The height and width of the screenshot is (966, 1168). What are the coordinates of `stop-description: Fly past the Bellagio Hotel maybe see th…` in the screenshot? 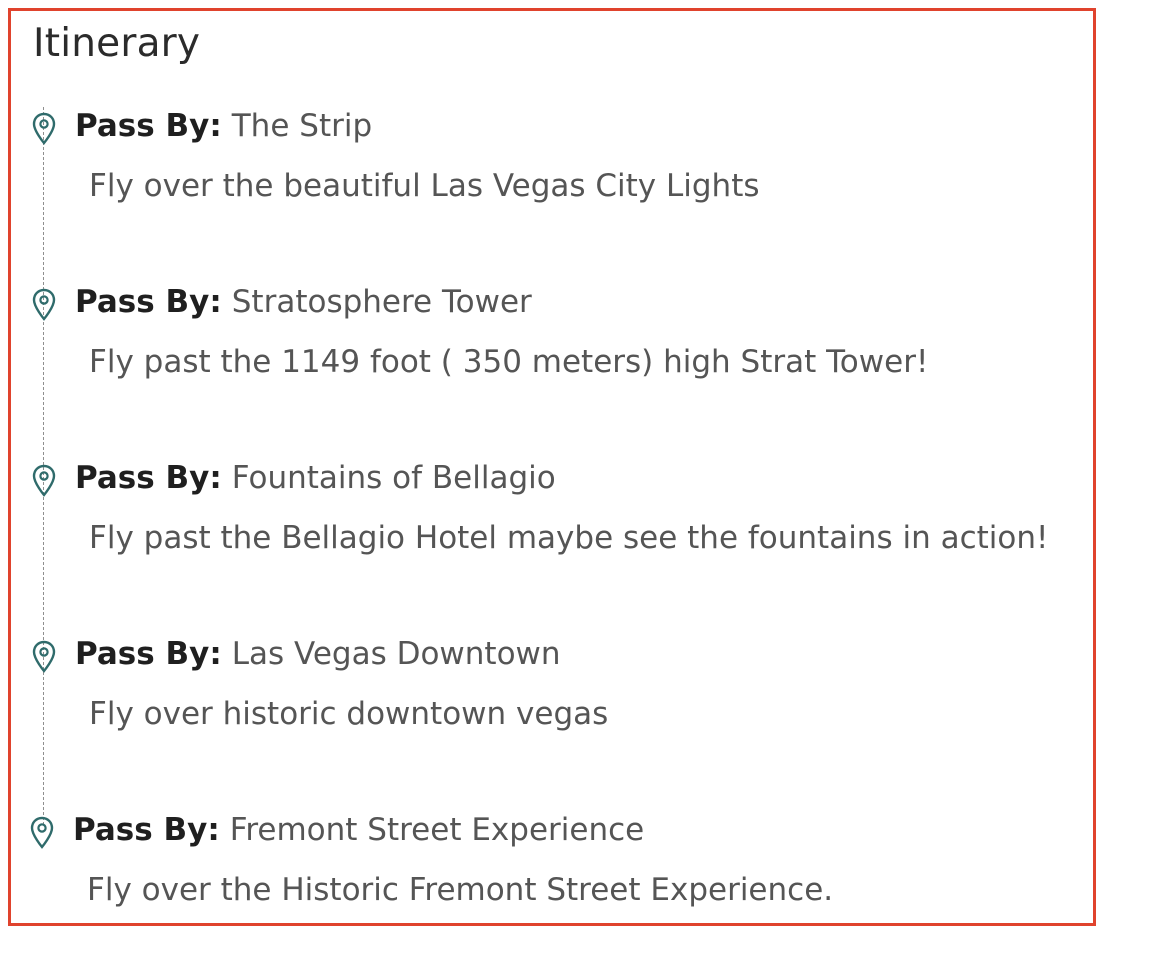 It's located at (569, 538).